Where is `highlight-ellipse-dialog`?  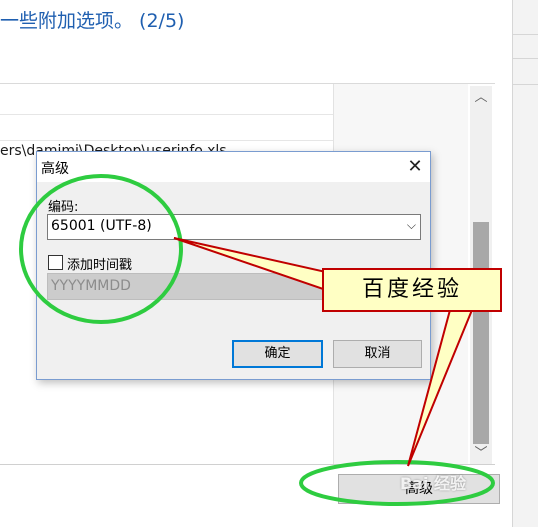
highlight-ellipse-dialog is located at coordinates (101, 249).